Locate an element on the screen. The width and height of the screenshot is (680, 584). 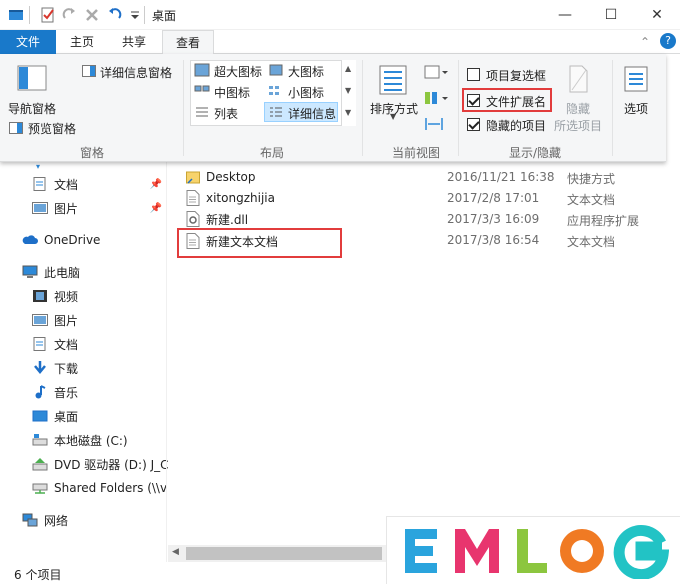
file-row-desktop: Desktop is located at coordinates (221, 177).